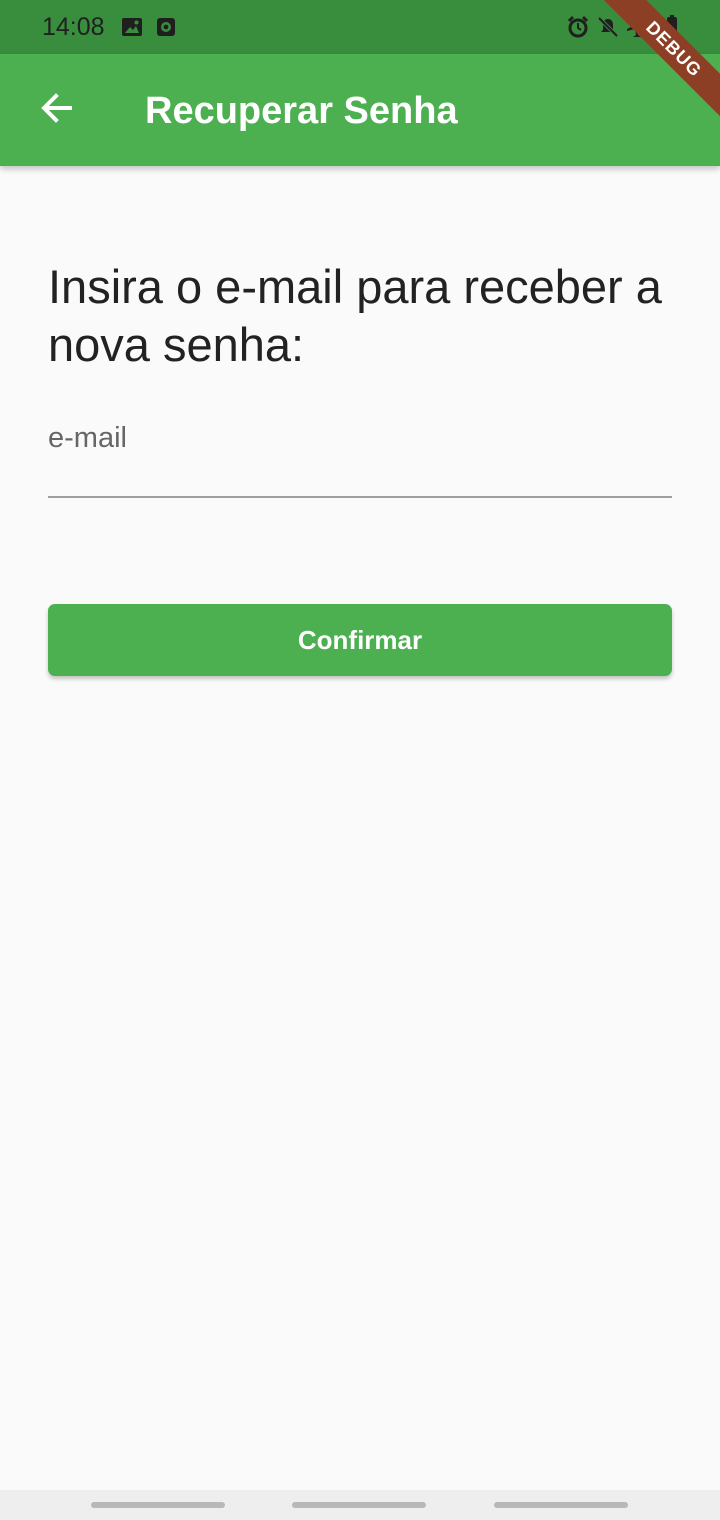 Image resolution: width=720 pixels, height=1520 pixels. What do you see at coordinates (561, 1505) in the screenshot?
I see `nav-handle-right` at bounding box center [561, 1505].